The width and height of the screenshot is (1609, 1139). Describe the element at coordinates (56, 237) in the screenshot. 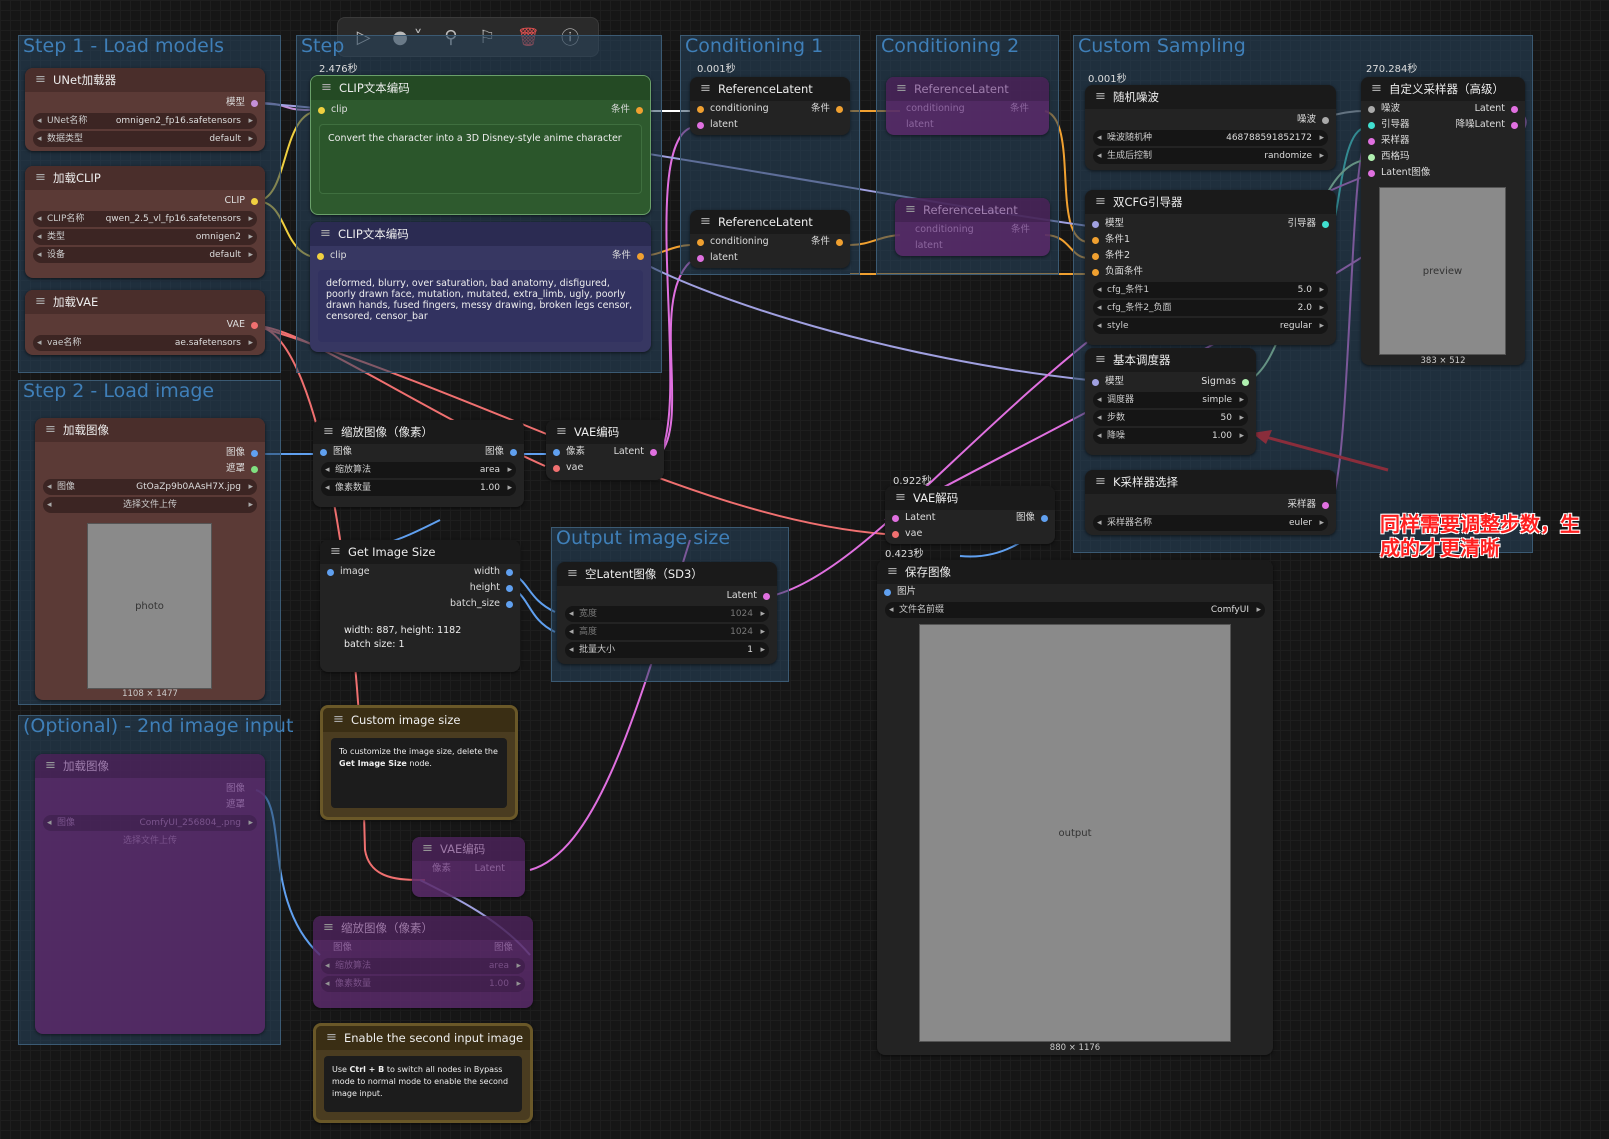

I see `widget-label: 类型` at that location.